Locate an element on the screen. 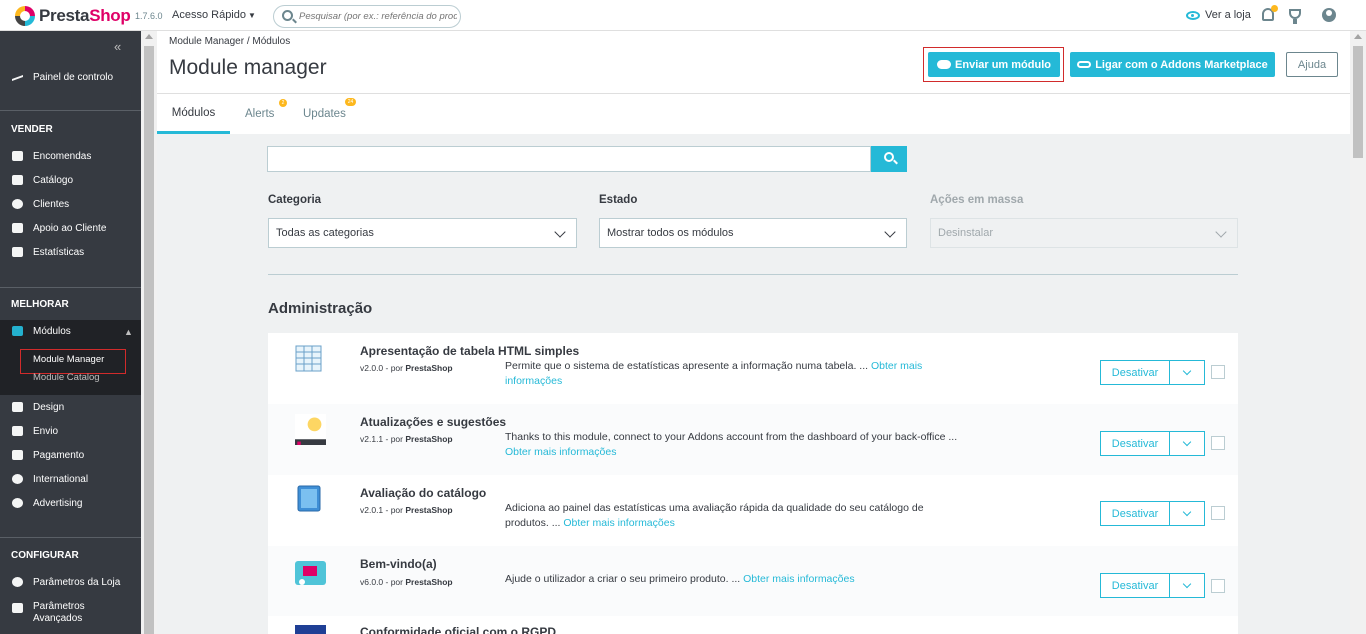 This screenshot has height=634, width=1366. page-scrollbar is located at coordinates (1358, 332).